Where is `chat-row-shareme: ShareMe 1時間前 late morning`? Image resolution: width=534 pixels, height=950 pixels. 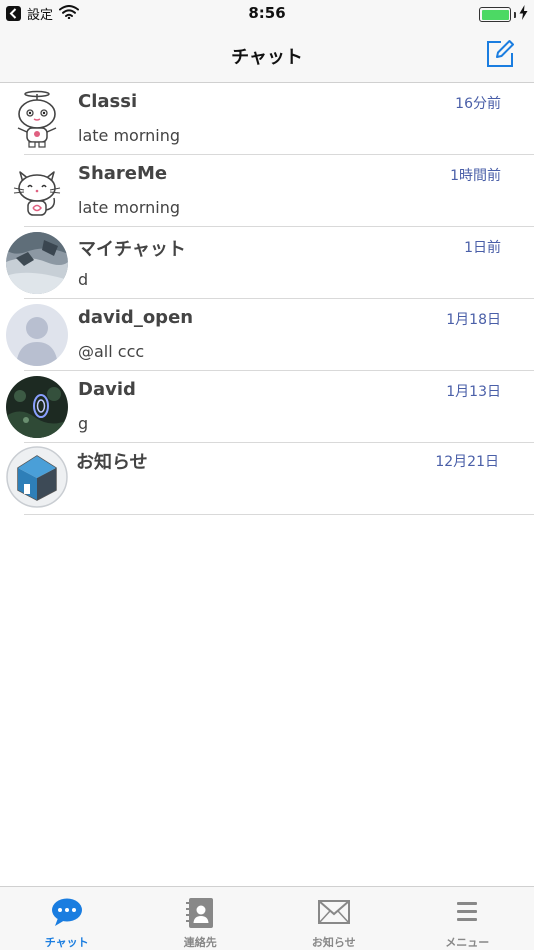
chat-row-shareme: ShareMe 1時間前 late morning is located at coordinates (267, 191).